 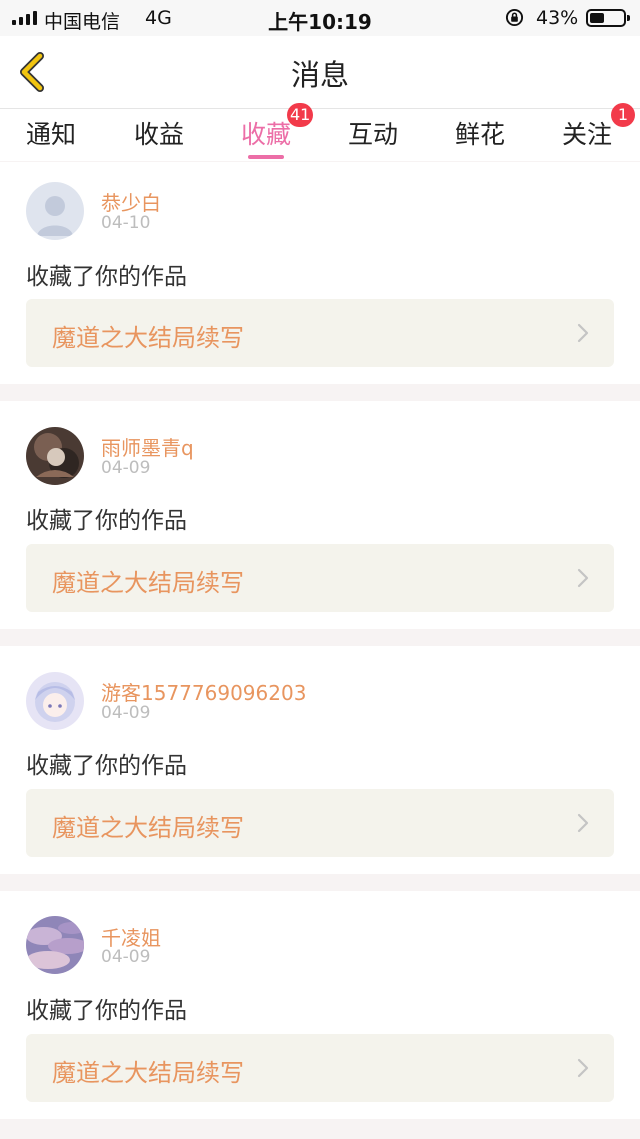 I want to click on tab-earnings: 收益, so click(x=159, y=133).